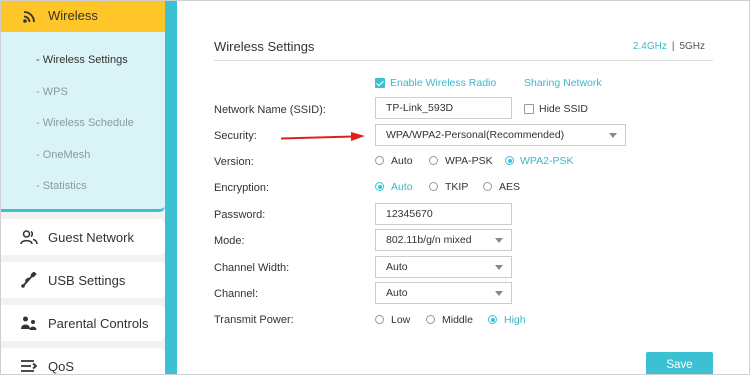 The height and width of the screenshot is (375, 750). Describe the element at coordinates (402, 187) in the screenshot. I see `encryption-auto-label: Auto` at that location.